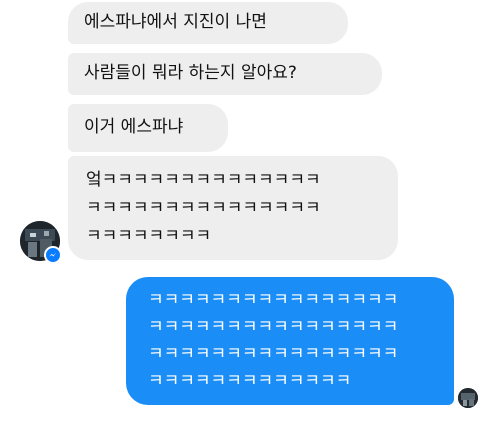  Describe the element at coordinates (148, 128) in the screenshot. I see `incoming-message: 이거 에스파냐` at that location.